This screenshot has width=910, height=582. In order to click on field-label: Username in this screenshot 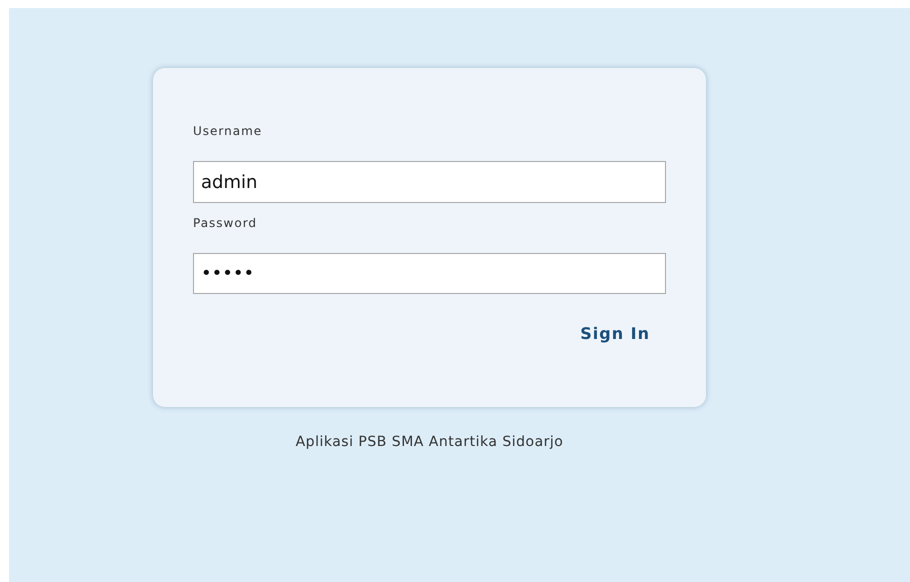, I will do `click(228, 131)`.